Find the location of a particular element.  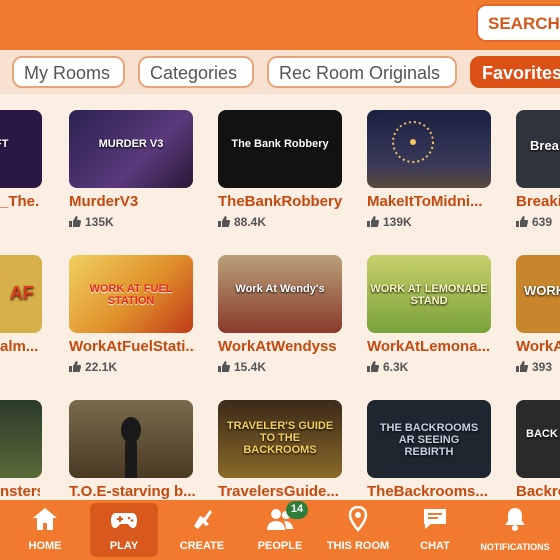

thumbnail-caption: WORK AT is located at coordinates (542, 290).